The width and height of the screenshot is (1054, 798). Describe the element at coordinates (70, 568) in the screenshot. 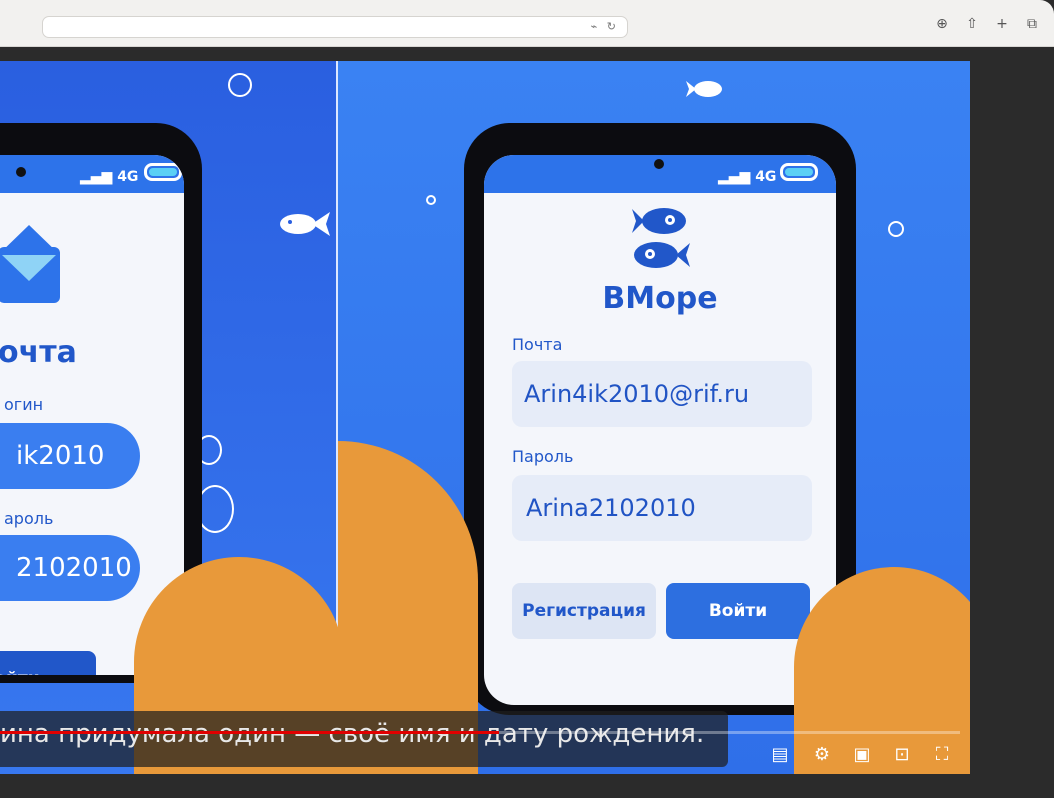

I see `password-field: 2102010` at that location.